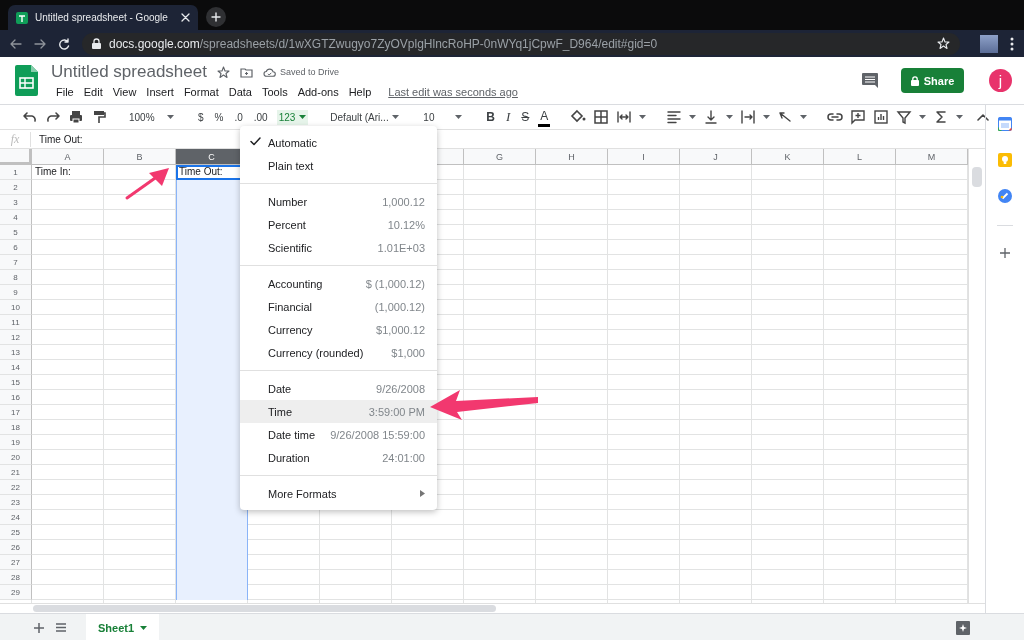 This screenshot has width=1024, height=640. What do you see at coordinates (76, 117) in the screenshot?
I see `print-icon` at bounding box center [76, 117].